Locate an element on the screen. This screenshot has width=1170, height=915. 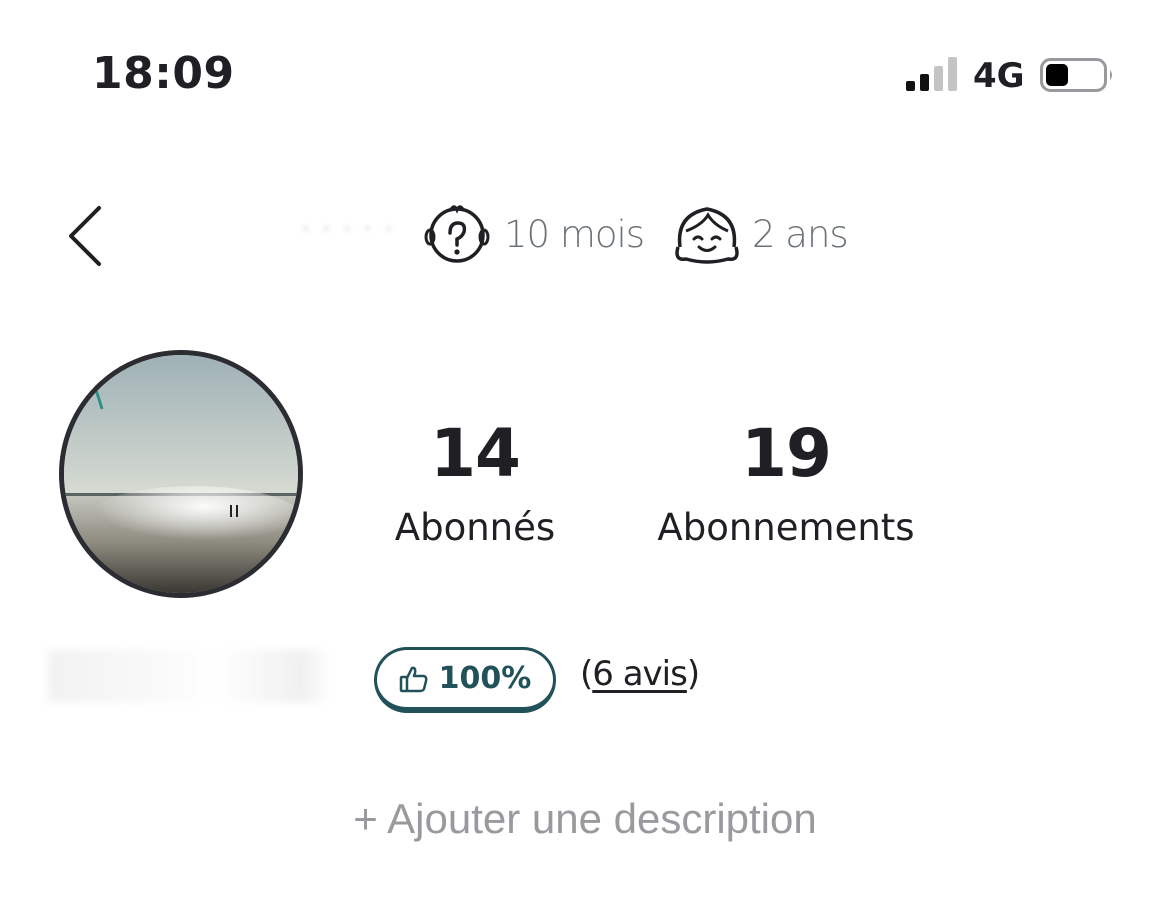
status-time: 18:09 is located at coordinates (163, 73).